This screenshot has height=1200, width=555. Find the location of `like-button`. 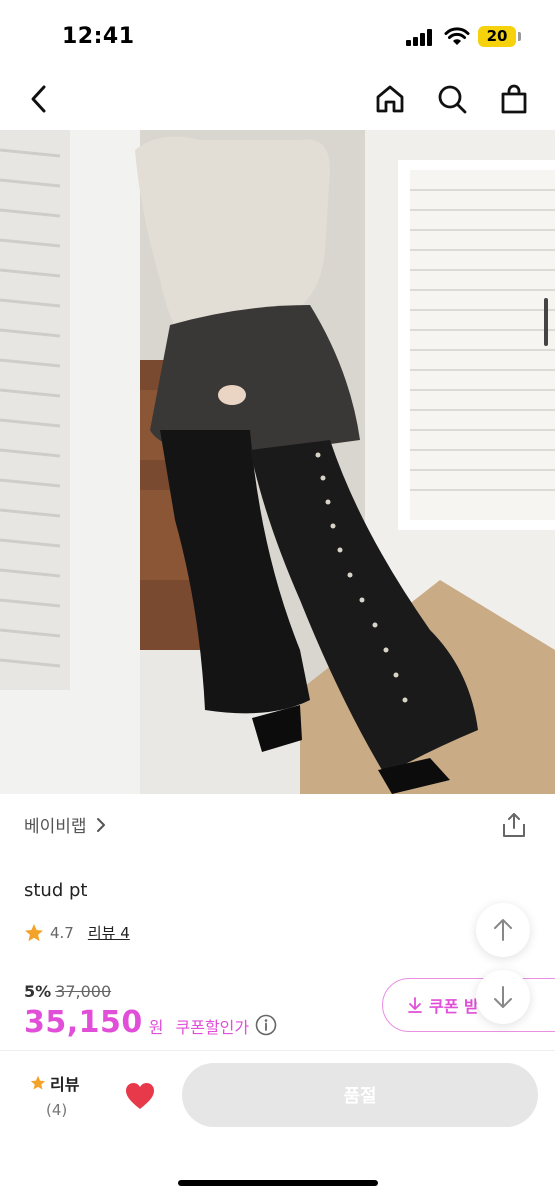

like-button is located at coordinates (140, 1096).